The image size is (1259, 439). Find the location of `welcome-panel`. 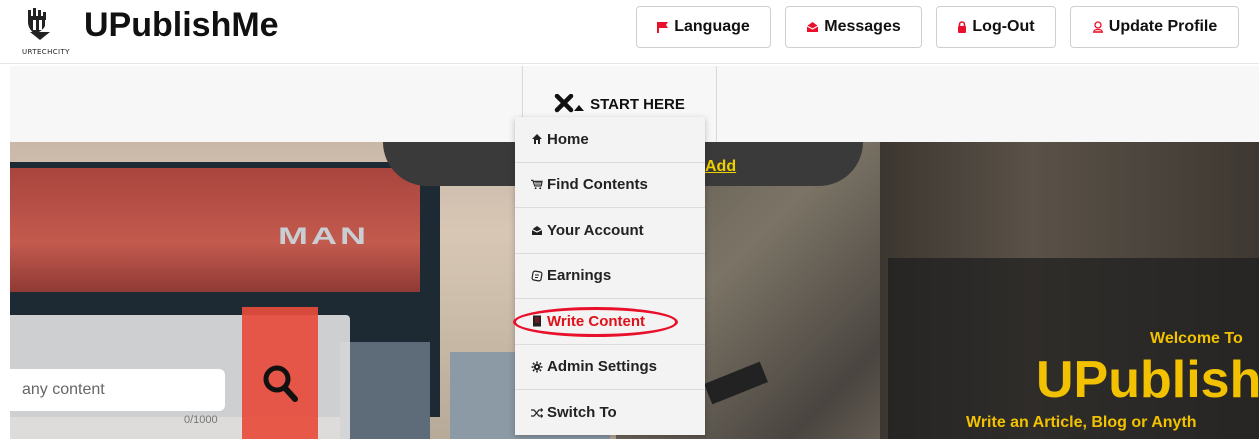

welcome-panel is located at coordinates (1073, 348).